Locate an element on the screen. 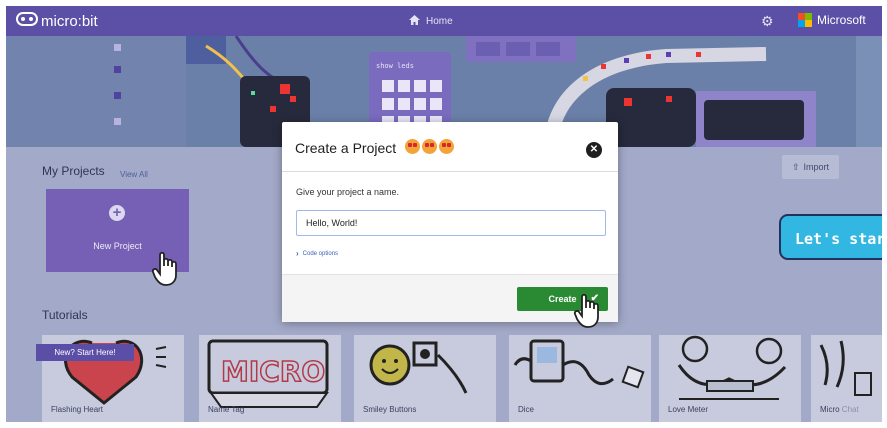  plus-circle-icon: + is located at coordinates (117, 213).